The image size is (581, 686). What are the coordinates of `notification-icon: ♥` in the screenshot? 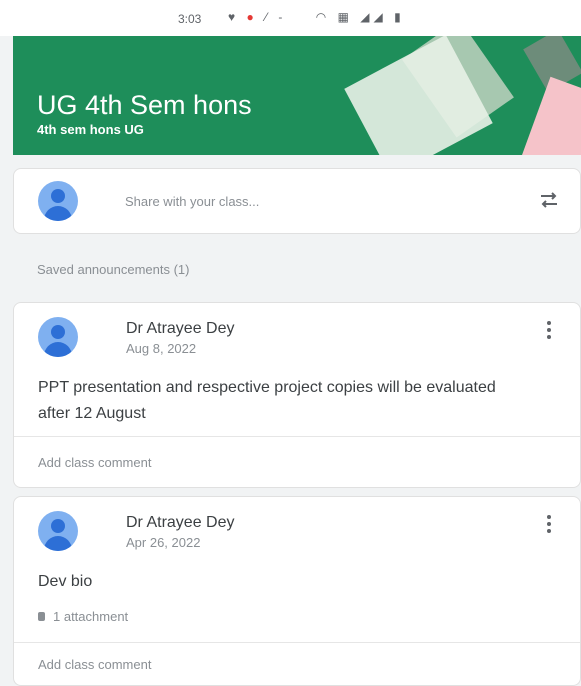 It's located at (234, 17).